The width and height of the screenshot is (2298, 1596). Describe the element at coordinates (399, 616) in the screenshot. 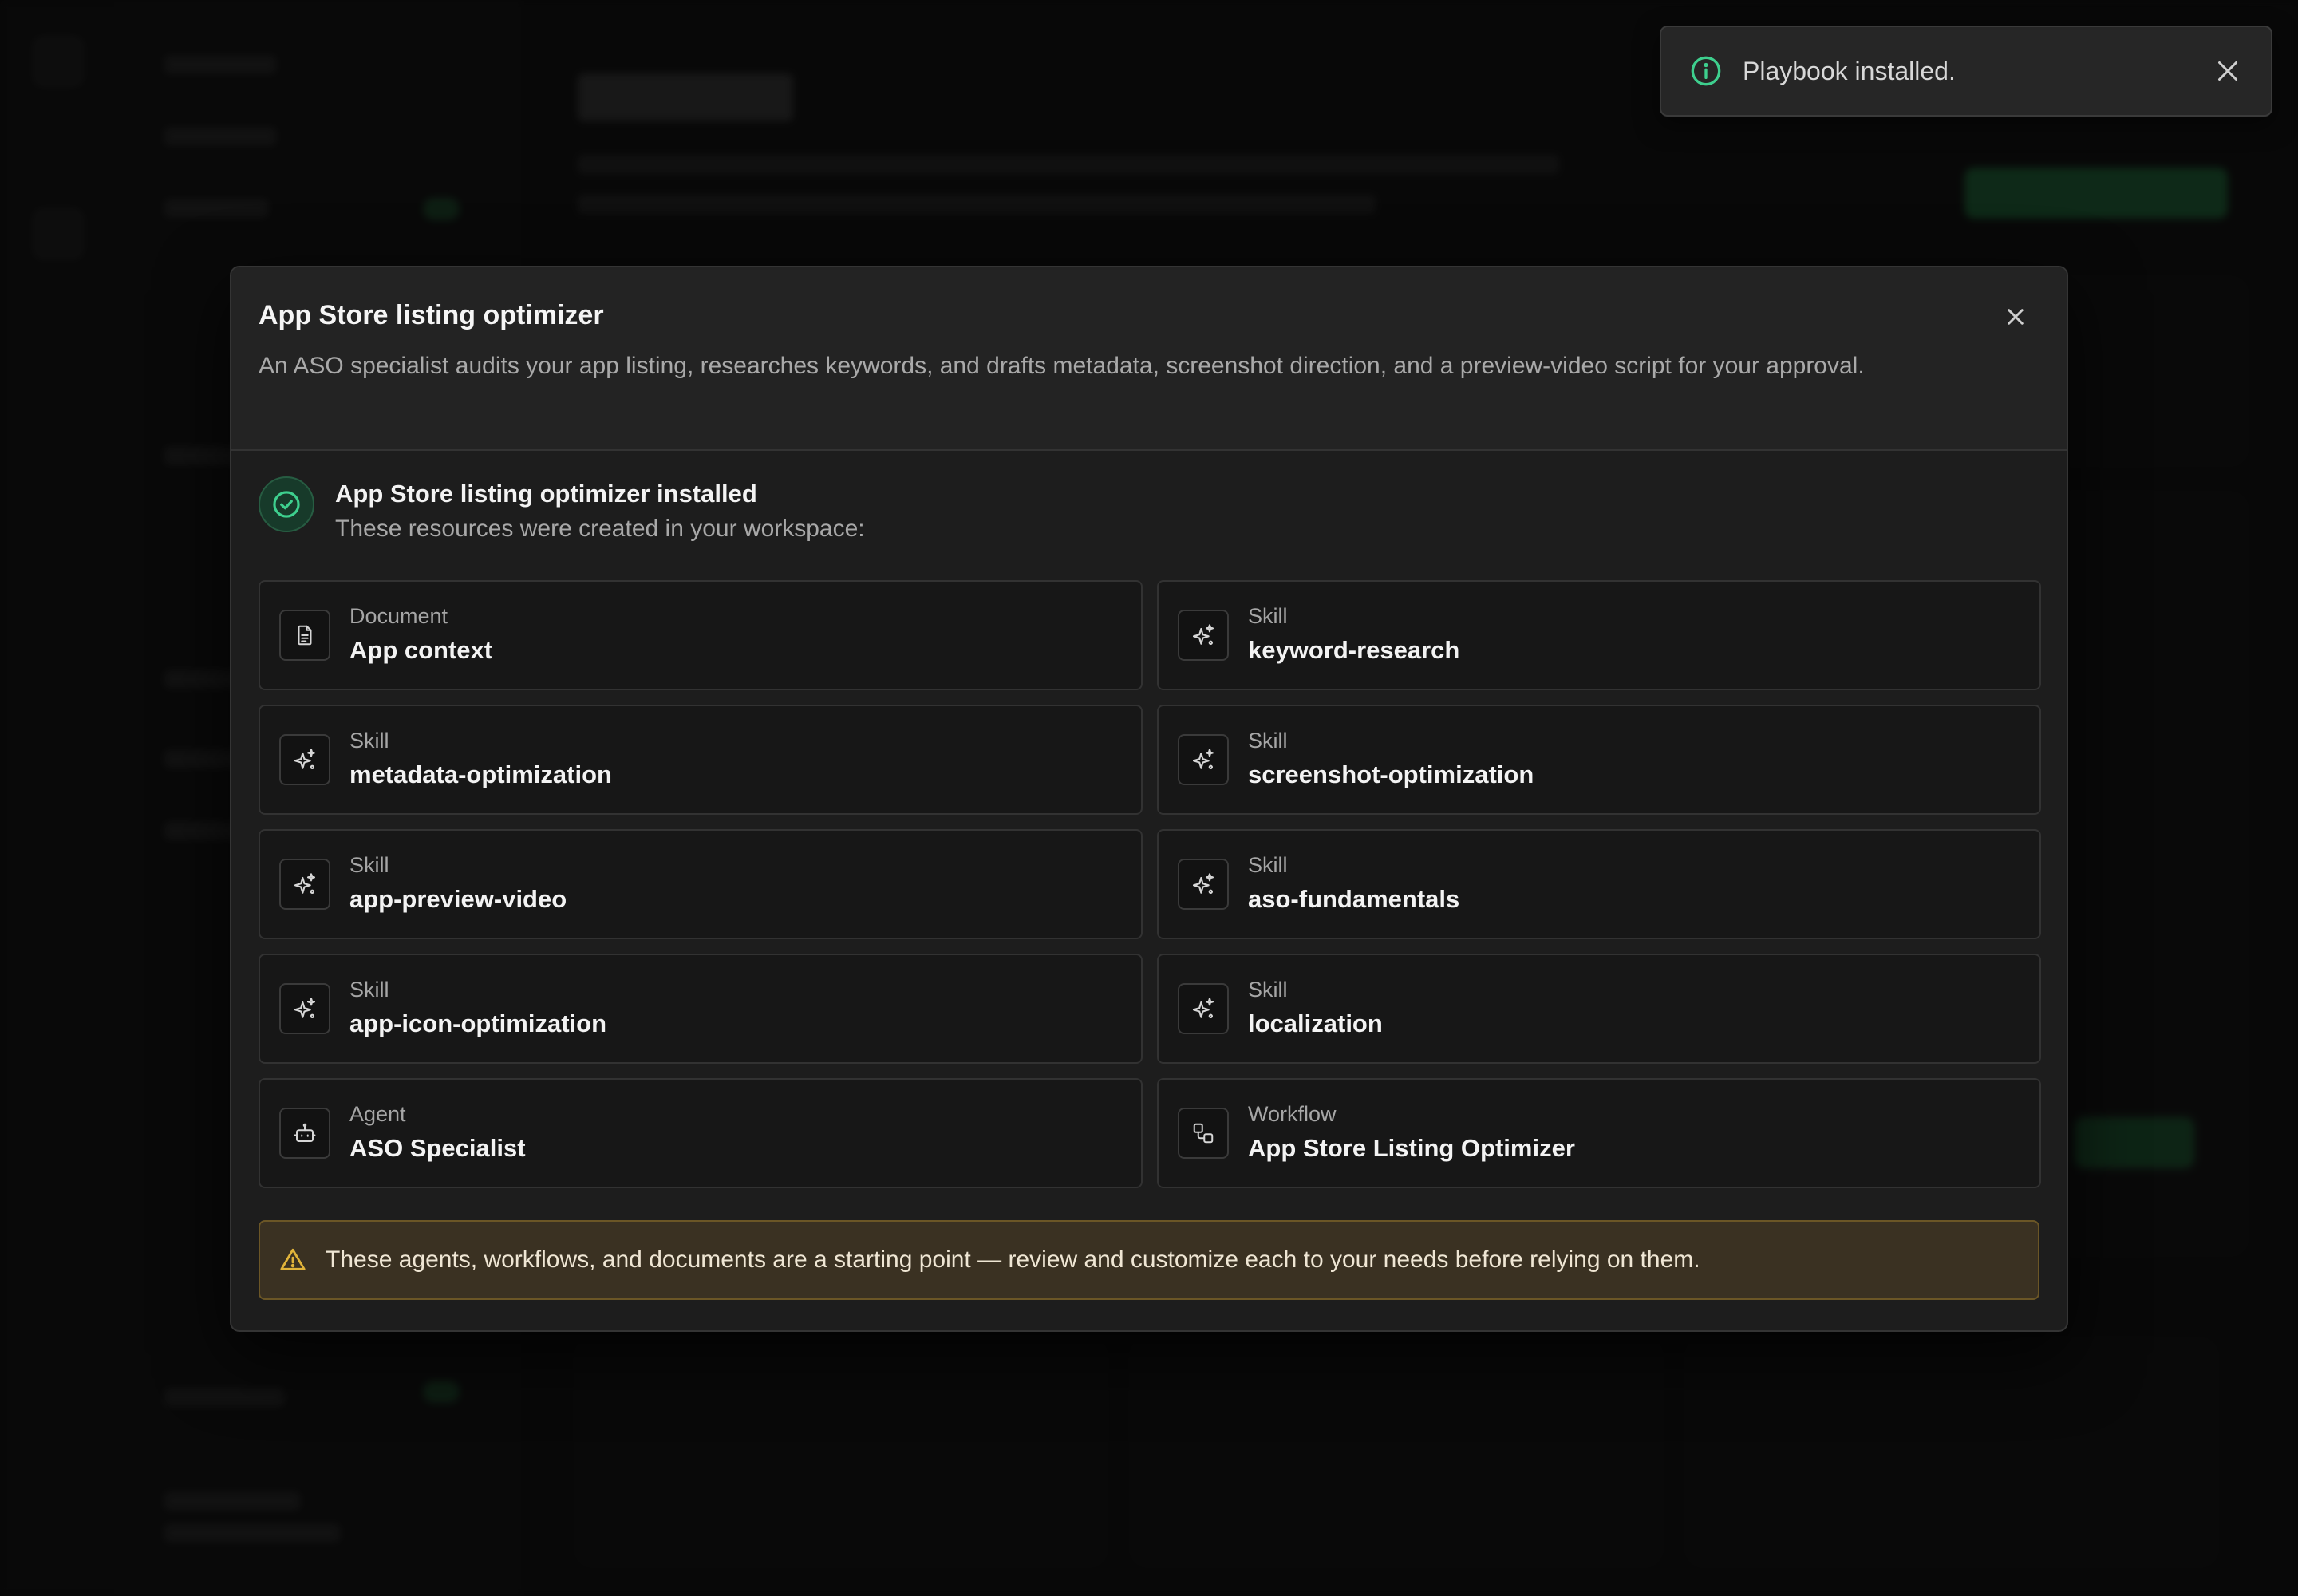

I see `resource-type: Document` at that location.